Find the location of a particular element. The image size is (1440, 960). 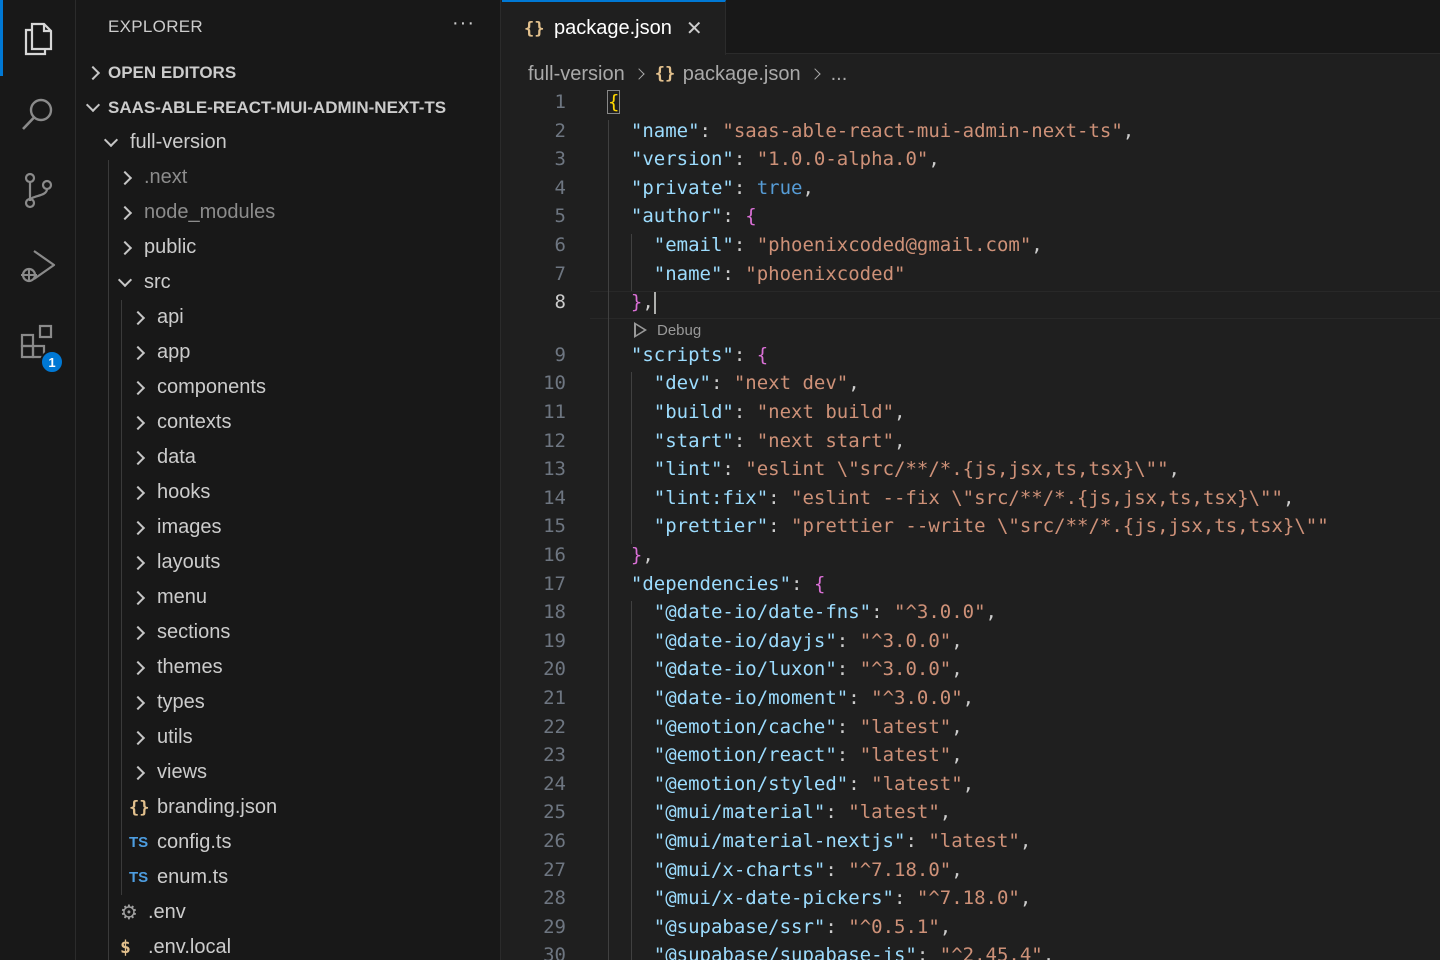

tree-item-config-ts: TS config.ts is located at coordinates (288, 842).